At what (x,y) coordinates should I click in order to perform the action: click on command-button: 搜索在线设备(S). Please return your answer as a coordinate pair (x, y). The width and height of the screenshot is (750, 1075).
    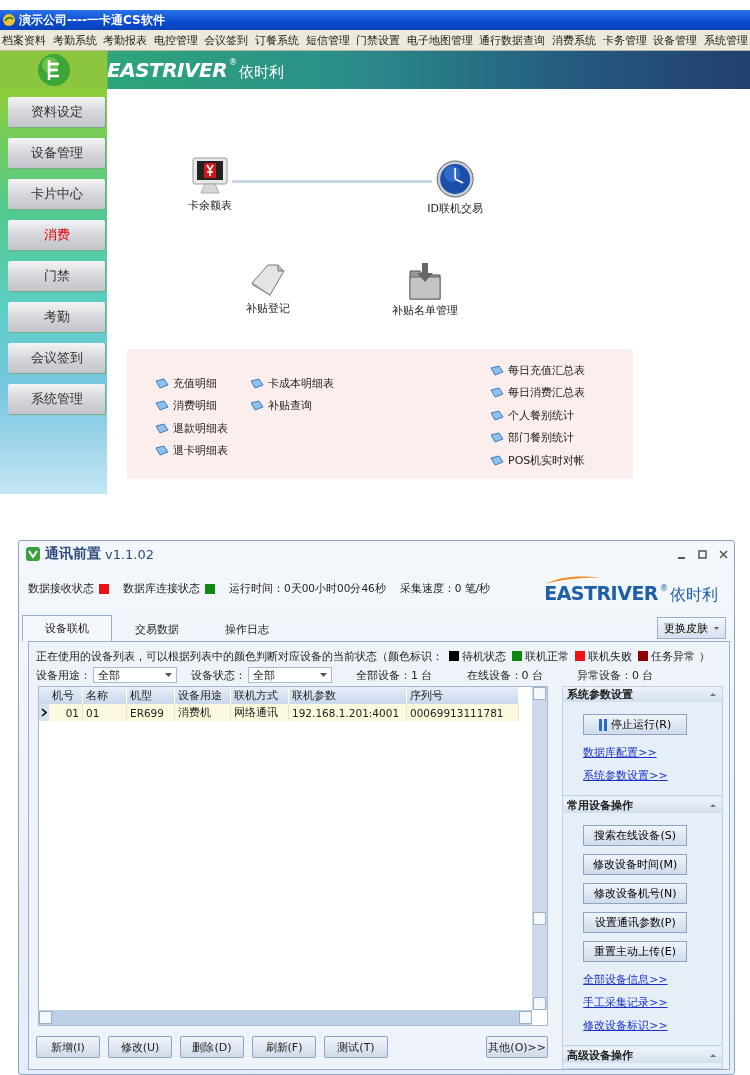
    Looking at the image, I should click on (635, 835).